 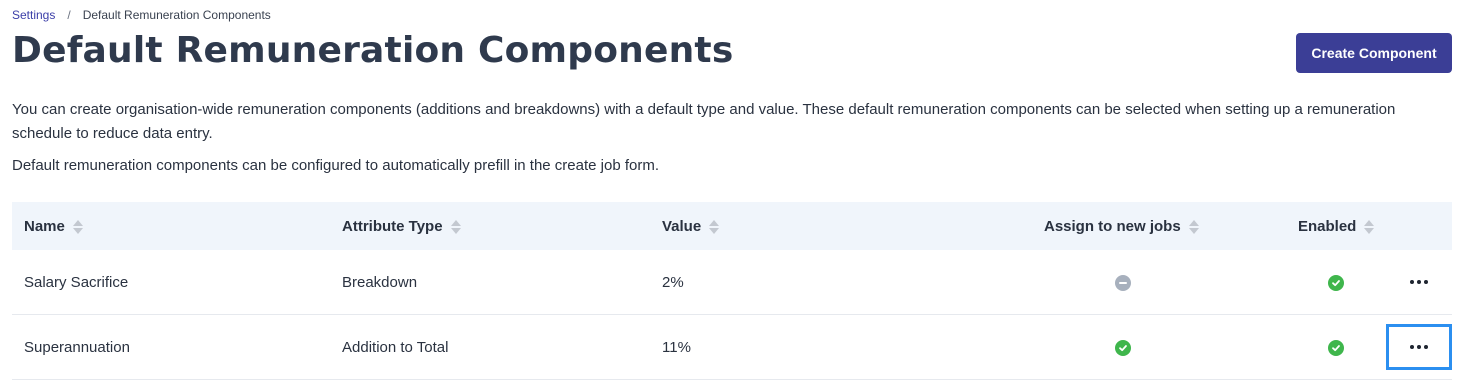 What do you see at coordinates (1374, 53) in the screenshot?
I see `create-component-button: Create Component` at bounding box center [1374, 53].